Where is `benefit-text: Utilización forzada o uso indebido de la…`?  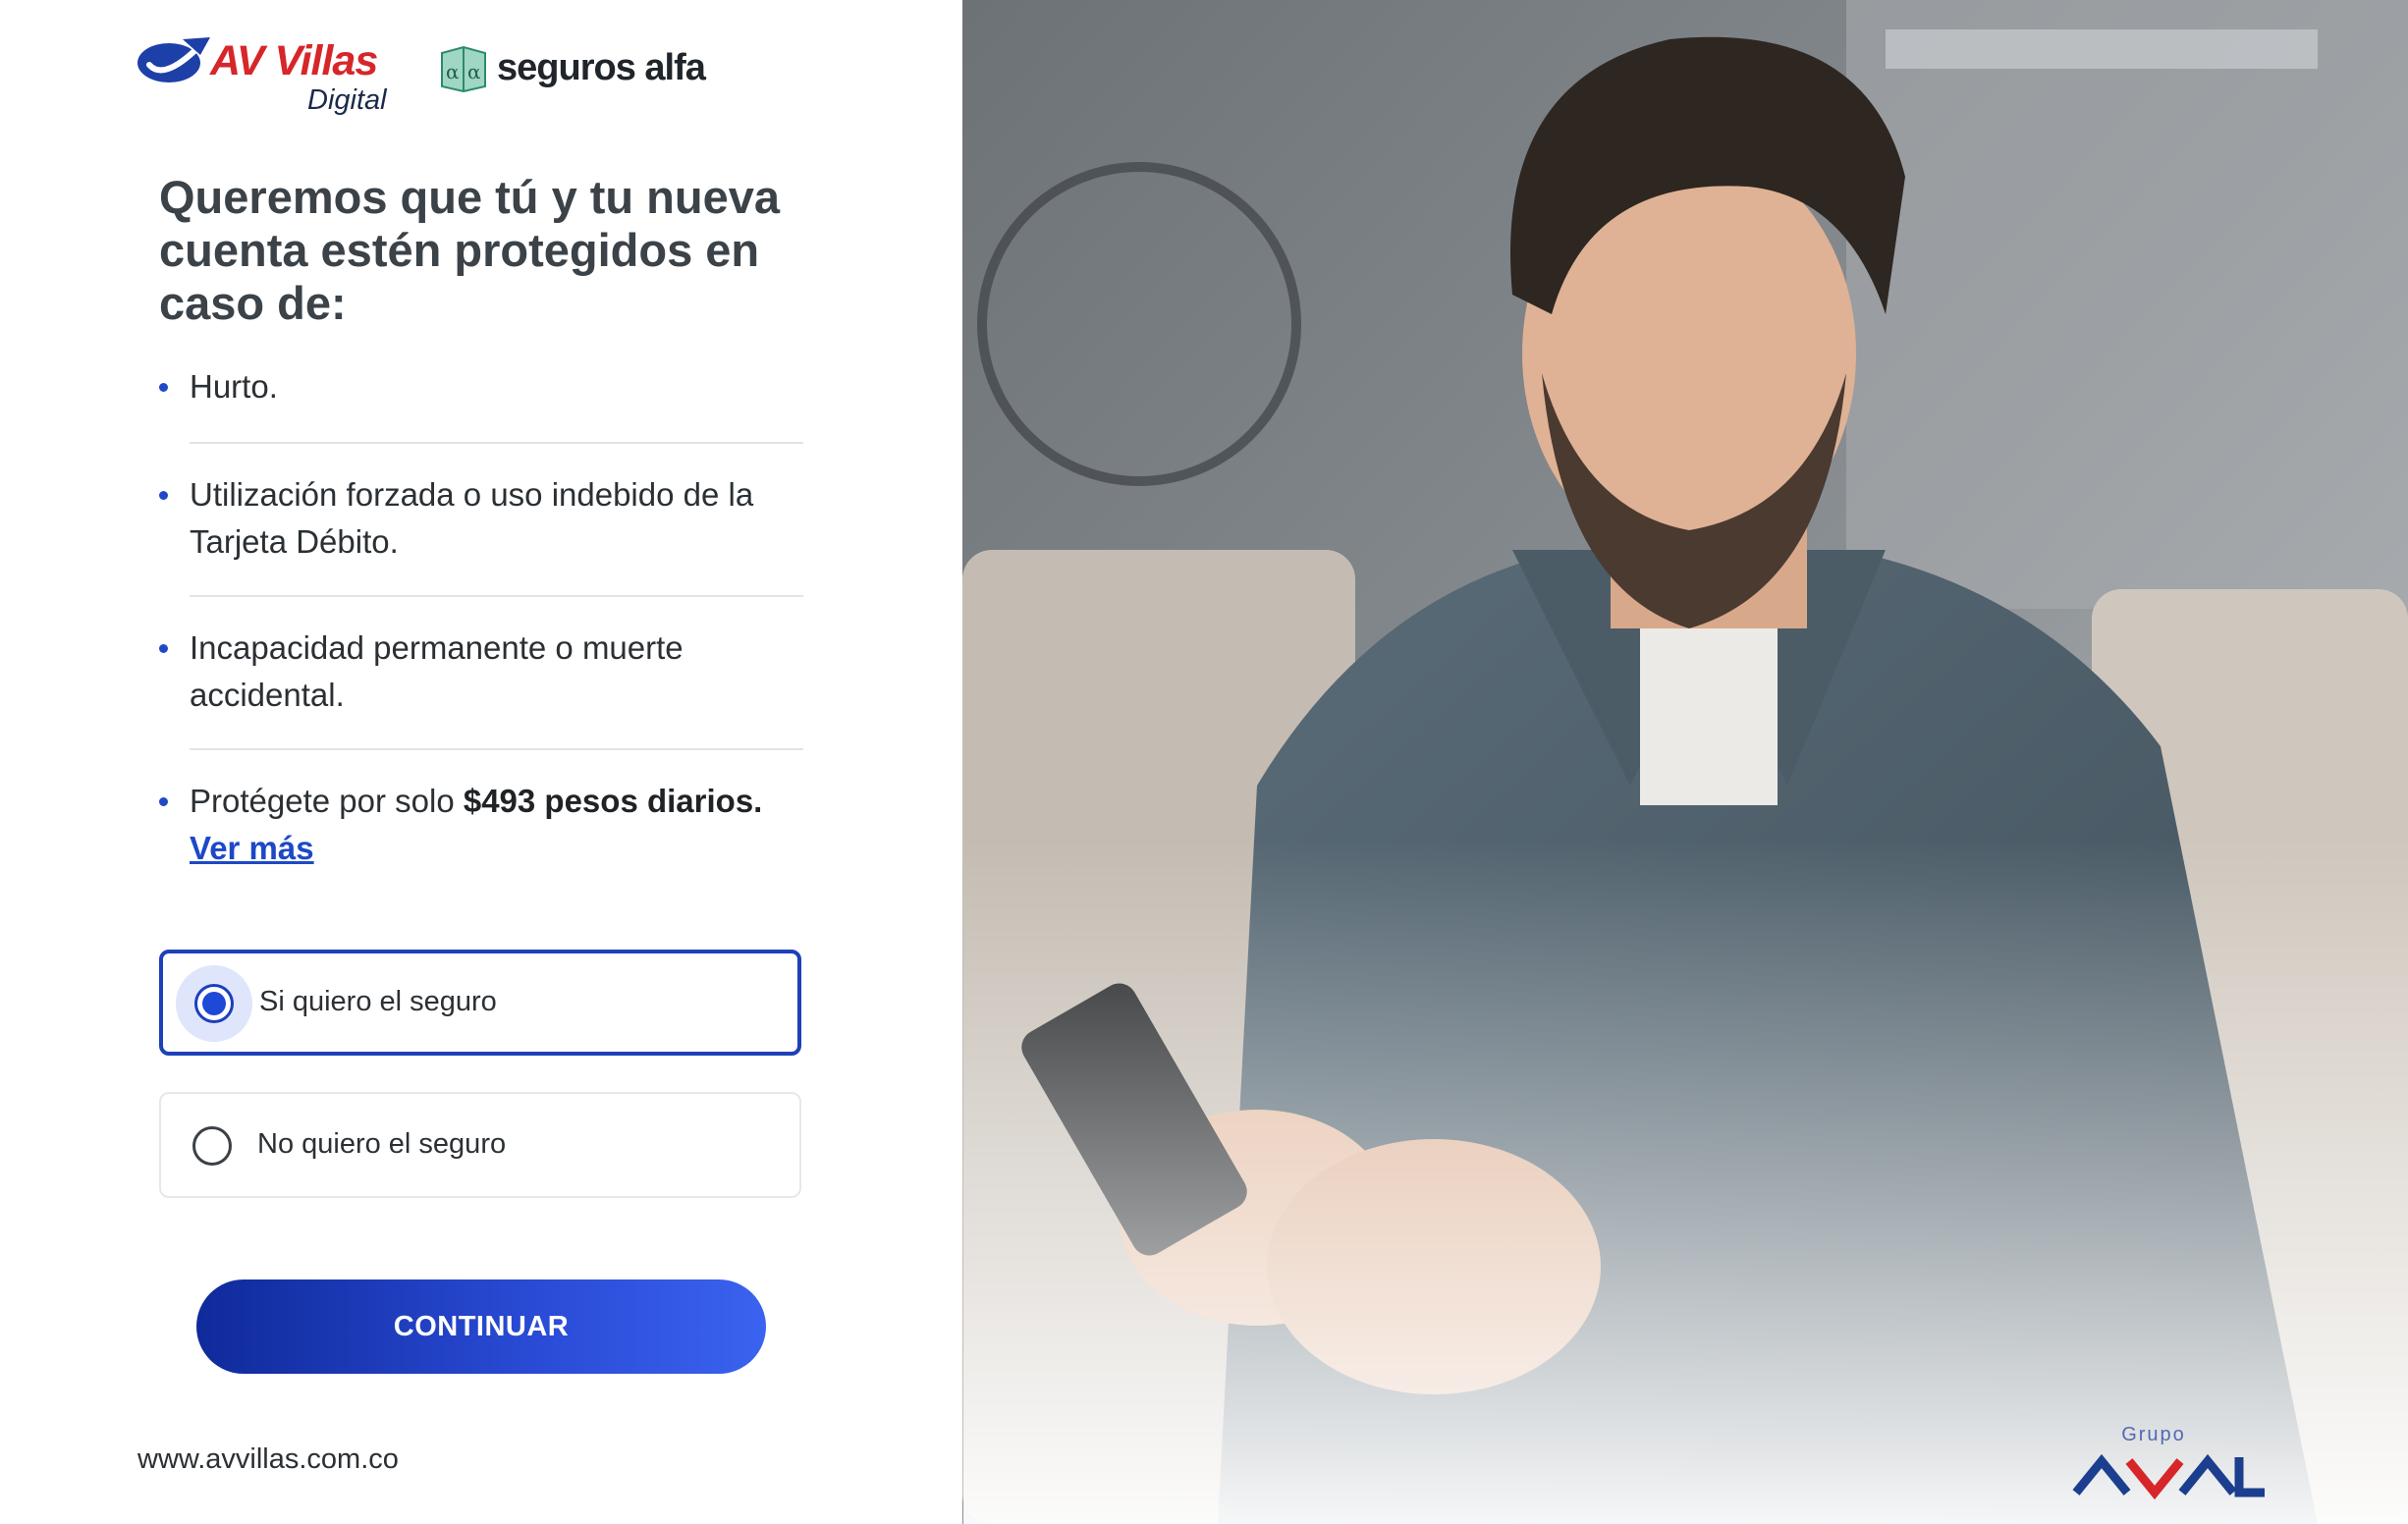
benefit-text: Utilización forzada o uso indebido de la… is located at coordinates (472, 518).